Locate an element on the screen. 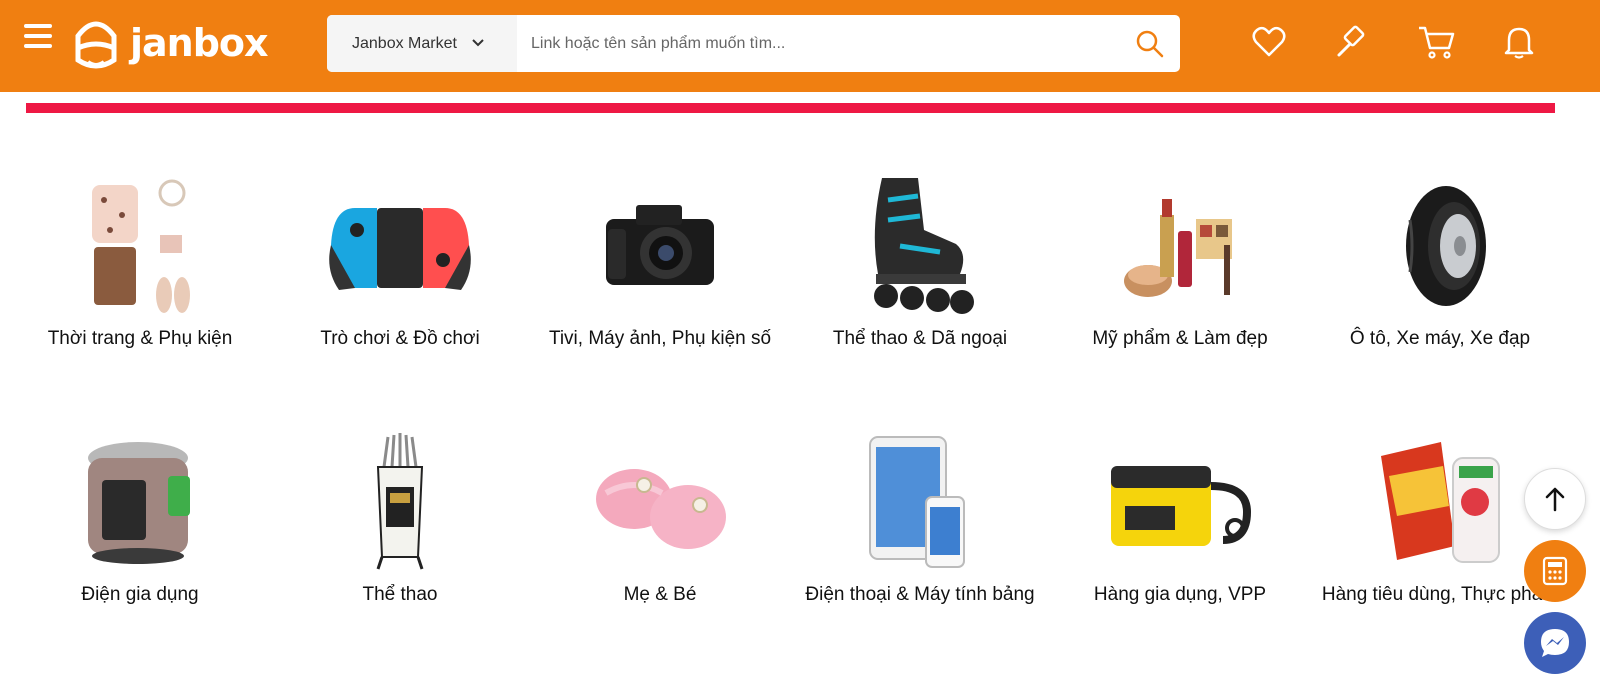  tire-image is located at coordinates (1440, 245).